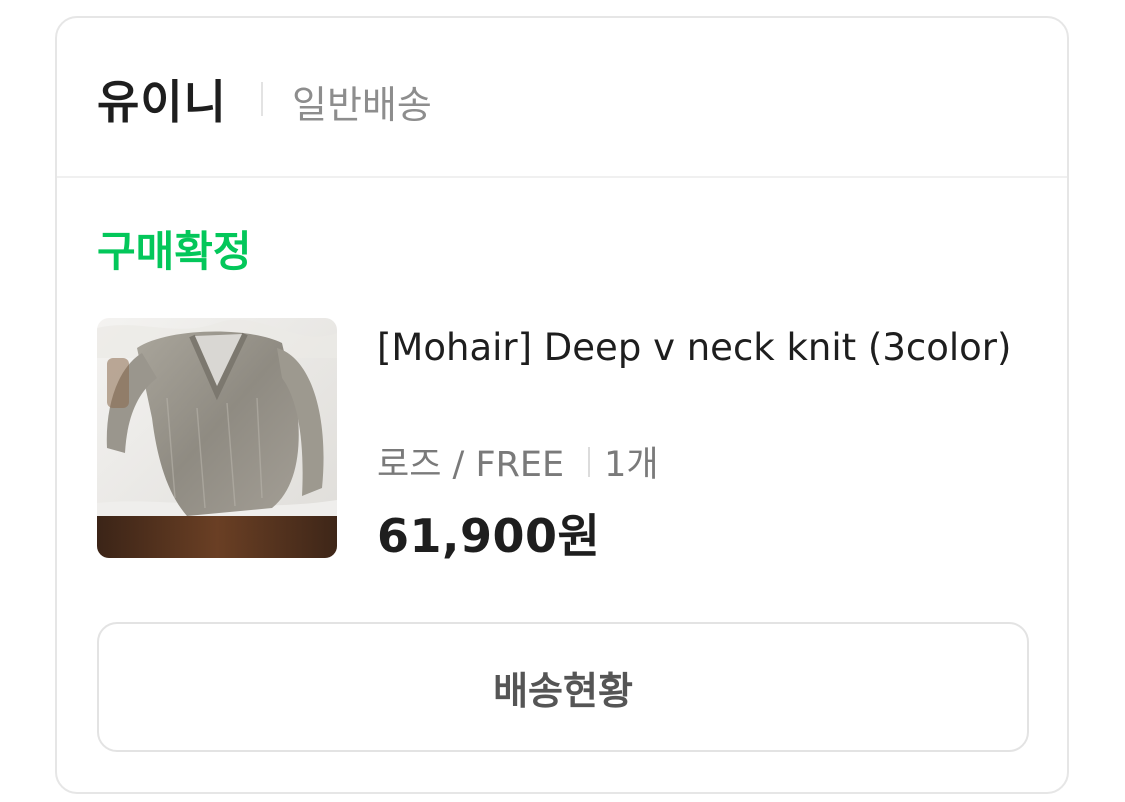 The image size is (1125, 802). I want to click on product-quantity: 1개, so click(631, 465).